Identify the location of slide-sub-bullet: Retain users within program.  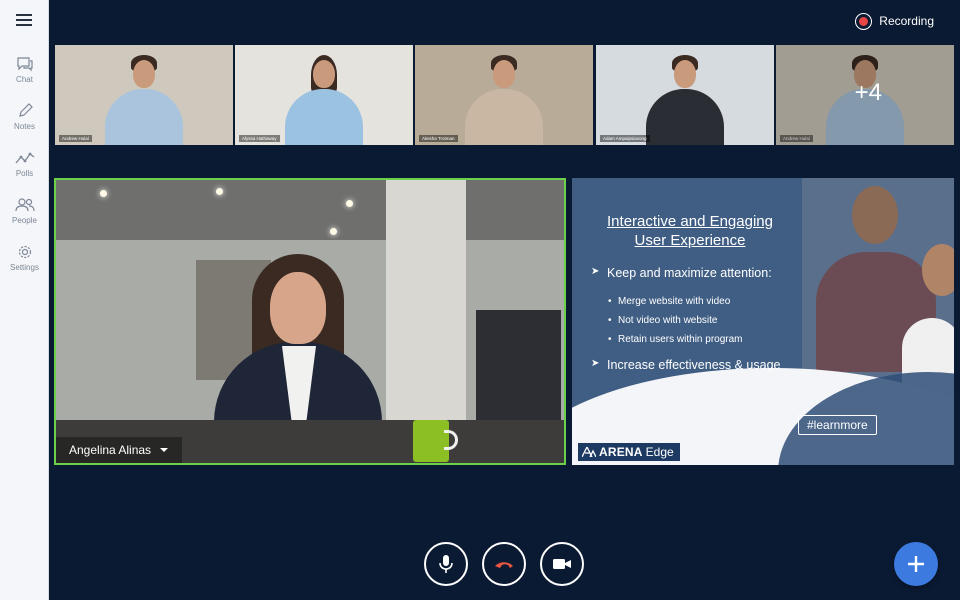
(675, 339).